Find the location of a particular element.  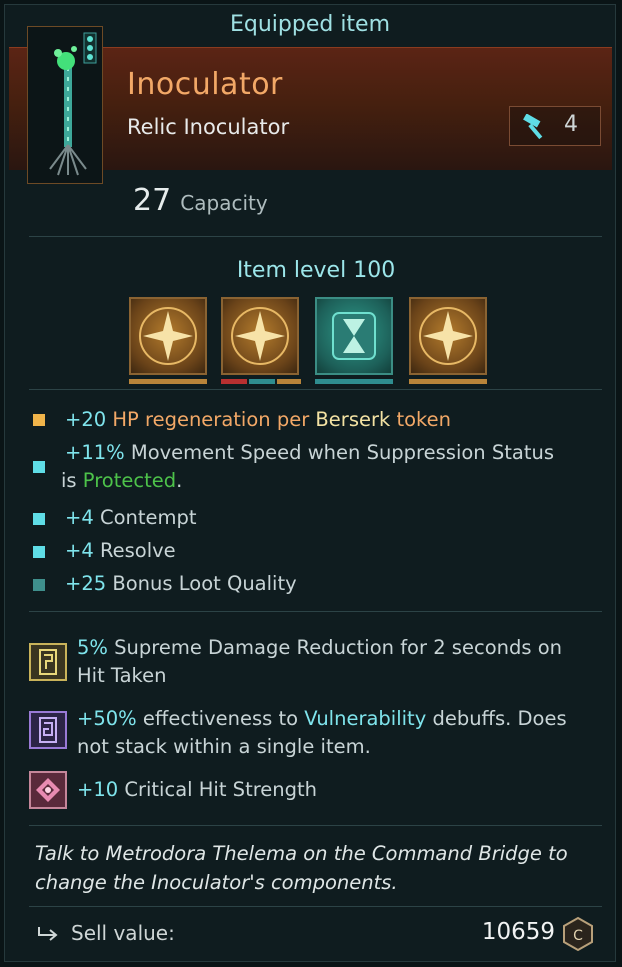

tier-badge: 4 is located at coordinates (555, 126).